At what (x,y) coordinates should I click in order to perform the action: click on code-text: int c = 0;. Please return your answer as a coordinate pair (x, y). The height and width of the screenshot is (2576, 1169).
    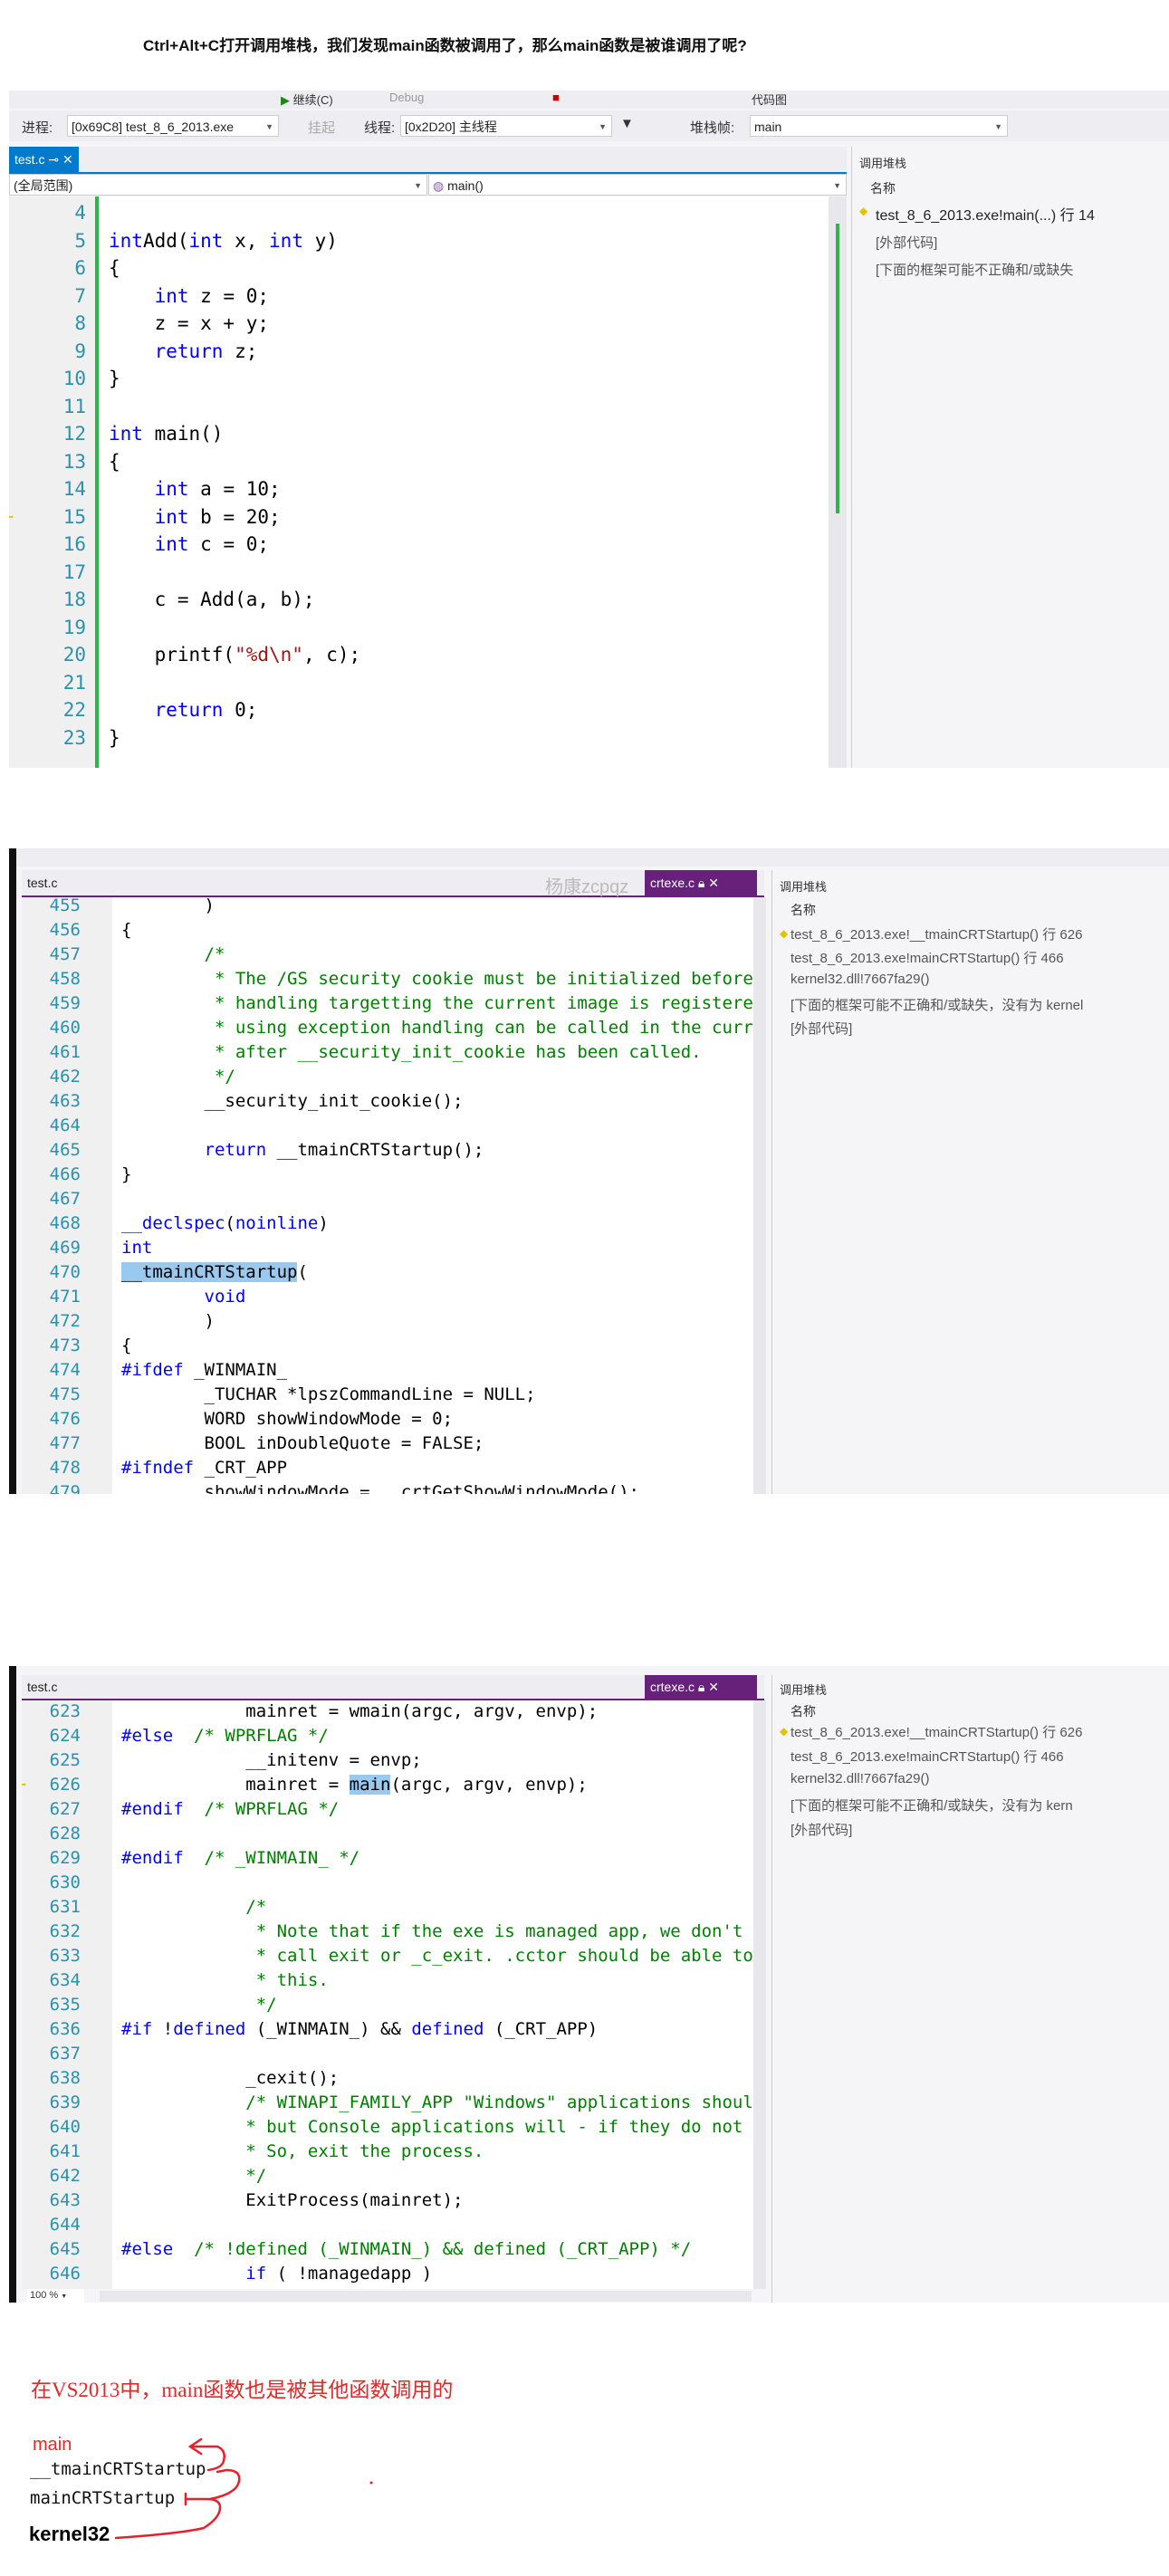
    Looking at the image, I should click on (189, 545).